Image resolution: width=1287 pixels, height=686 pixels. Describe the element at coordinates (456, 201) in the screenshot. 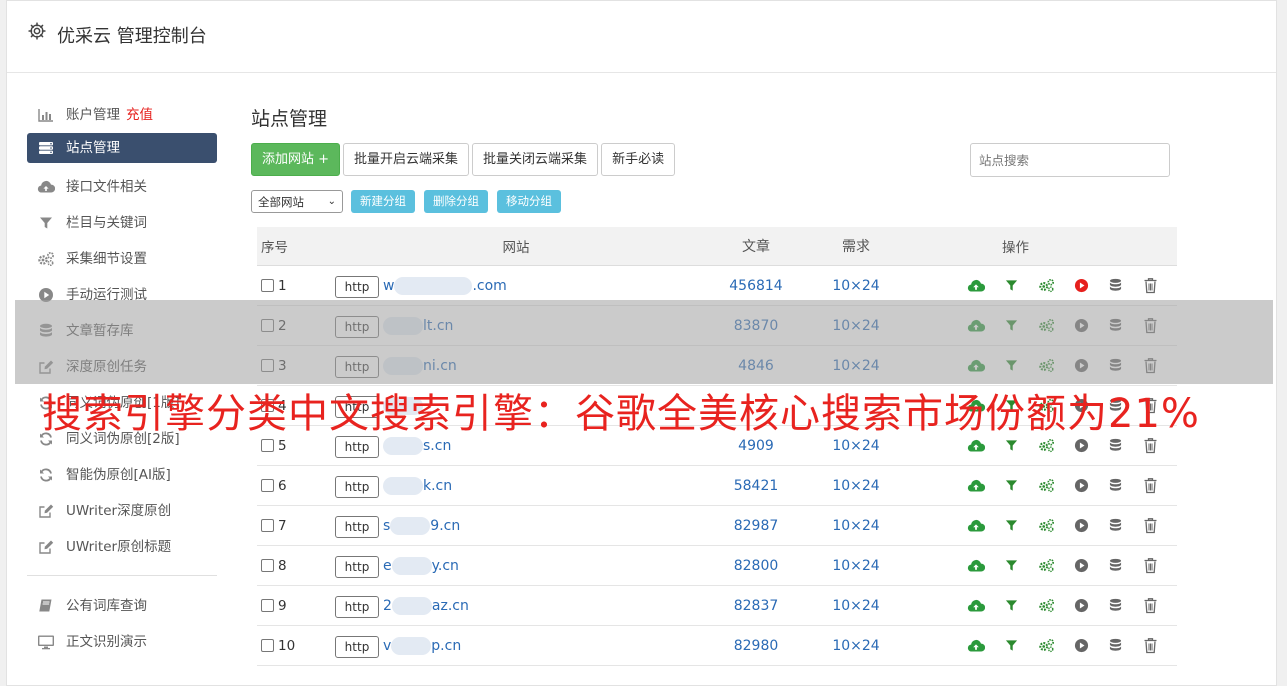

I see `delete-group-button: 删除分组` at that location.